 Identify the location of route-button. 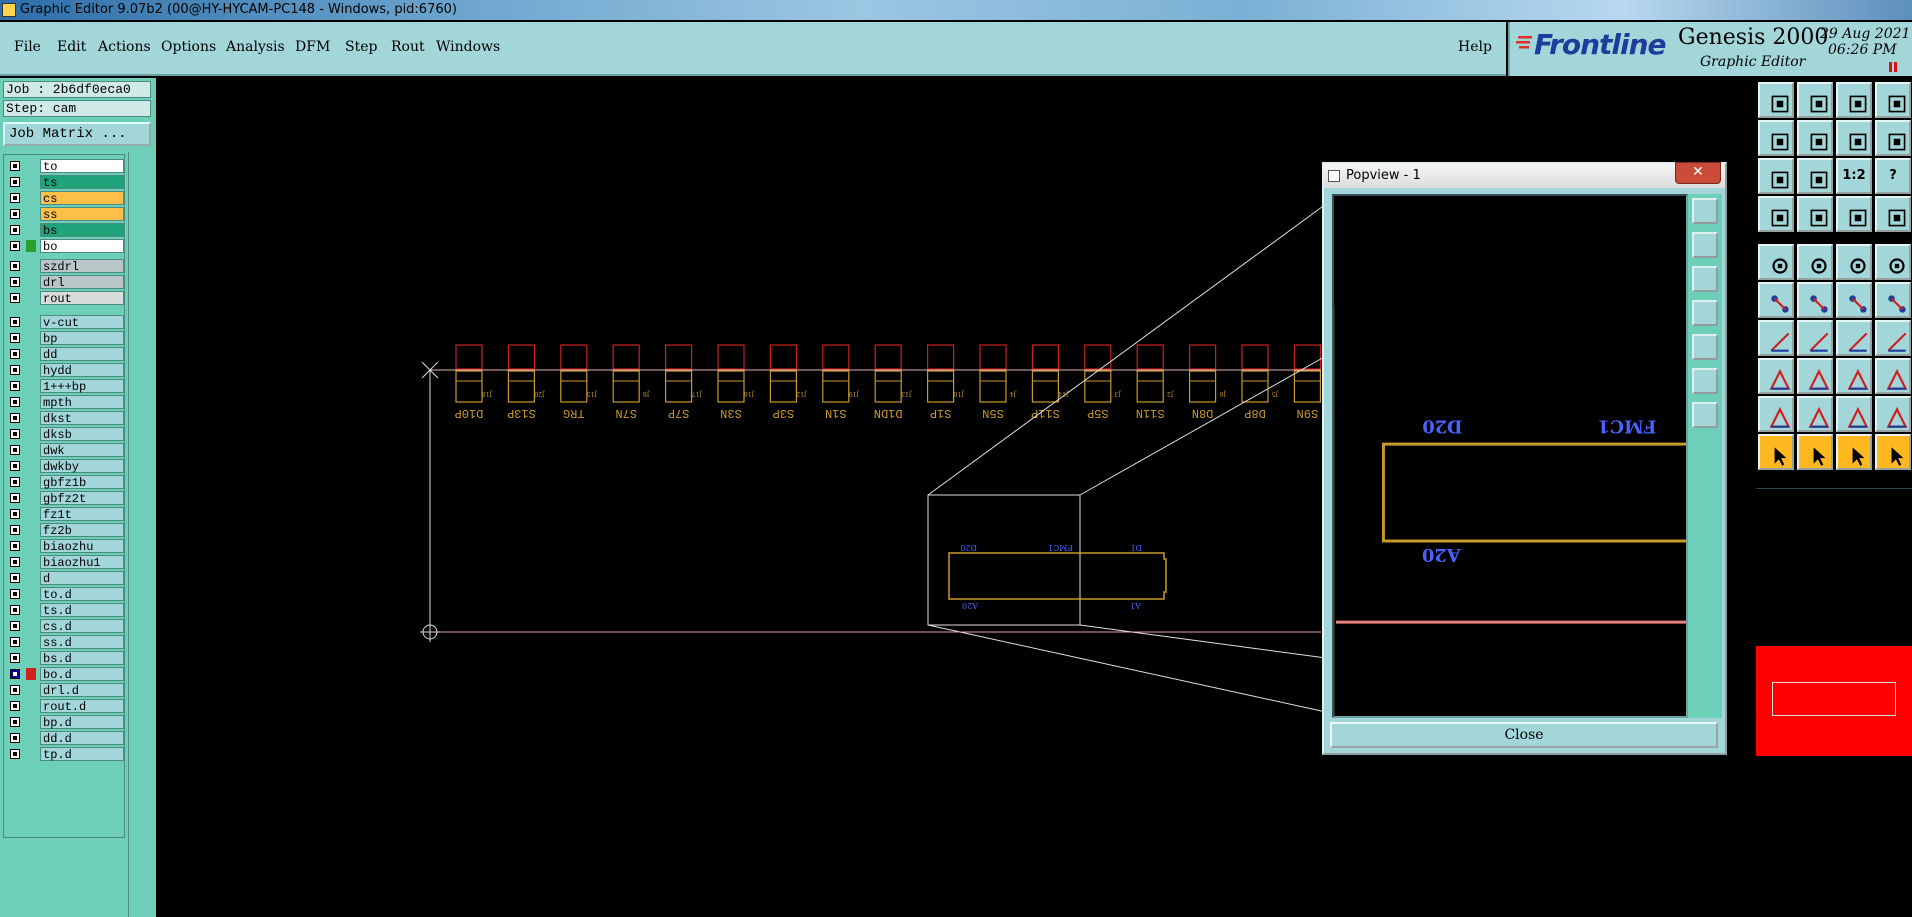
(1815, 262).